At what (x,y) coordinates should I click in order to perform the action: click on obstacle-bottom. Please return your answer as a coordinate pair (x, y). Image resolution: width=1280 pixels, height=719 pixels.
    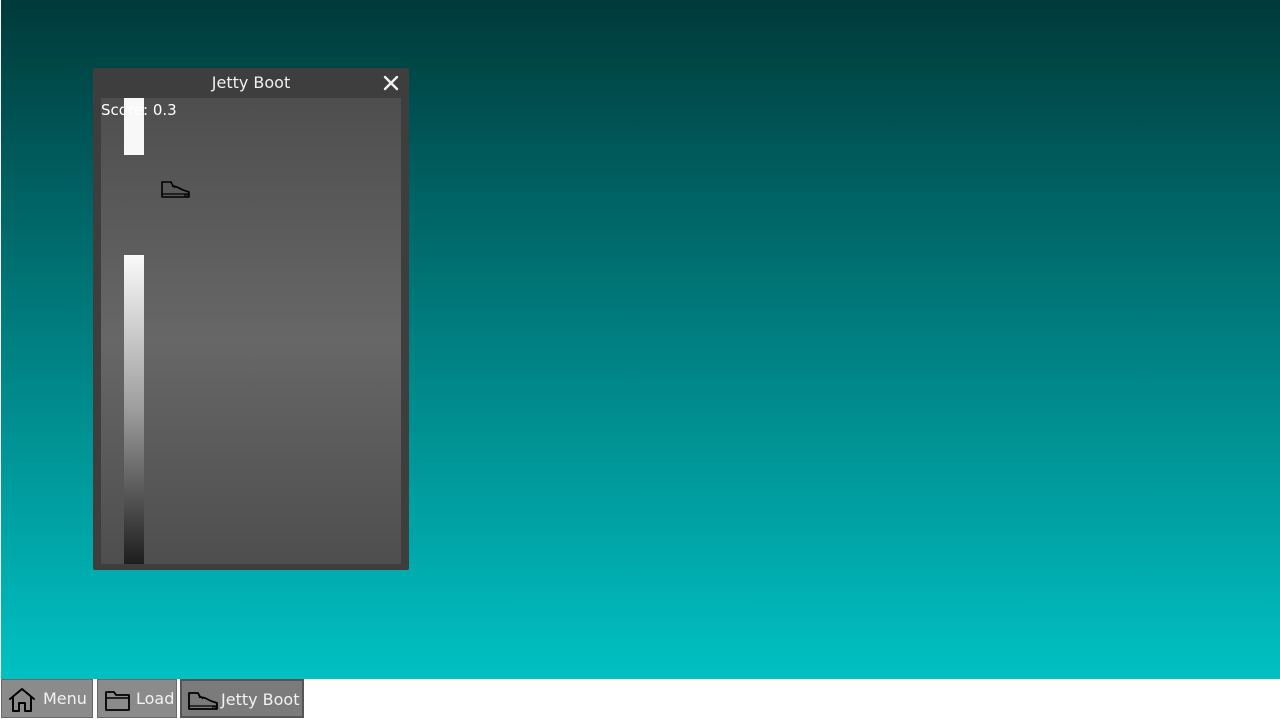
    Looking at the image, I should click on (134, 409).